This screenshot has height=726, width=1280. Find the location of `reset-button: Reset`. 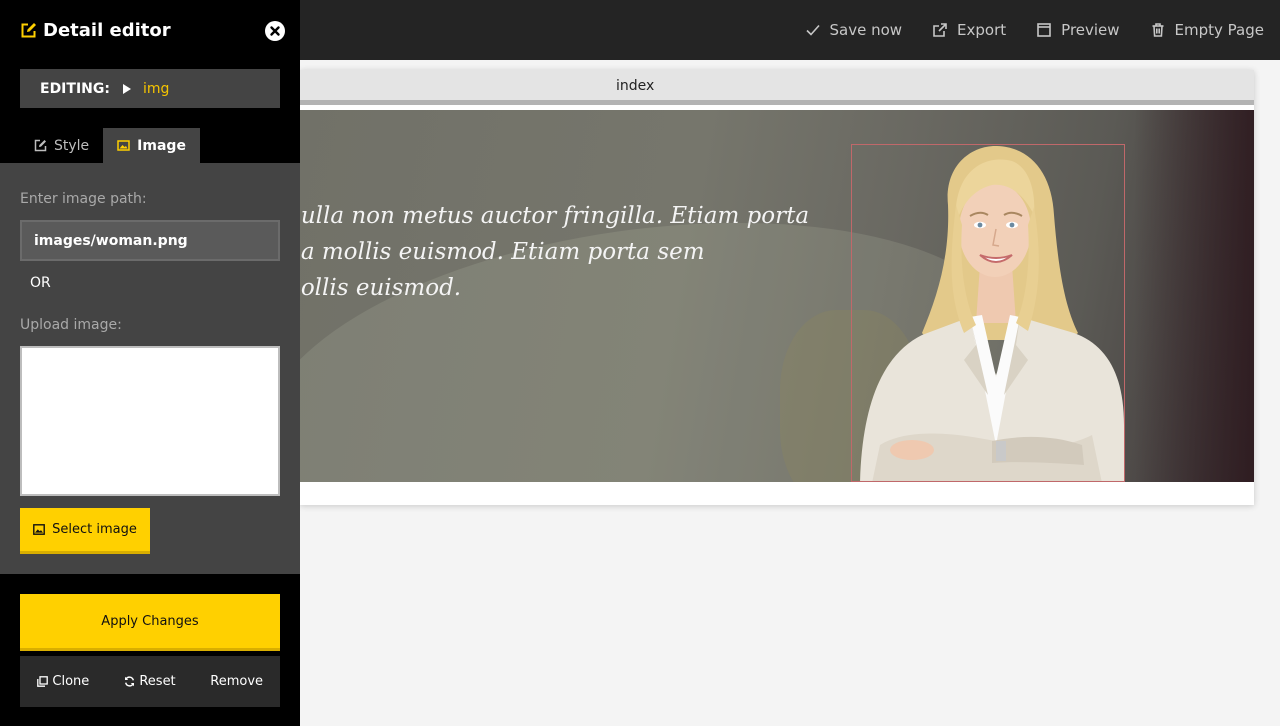

reset-button: Reset is located at coordinates (150, 681).